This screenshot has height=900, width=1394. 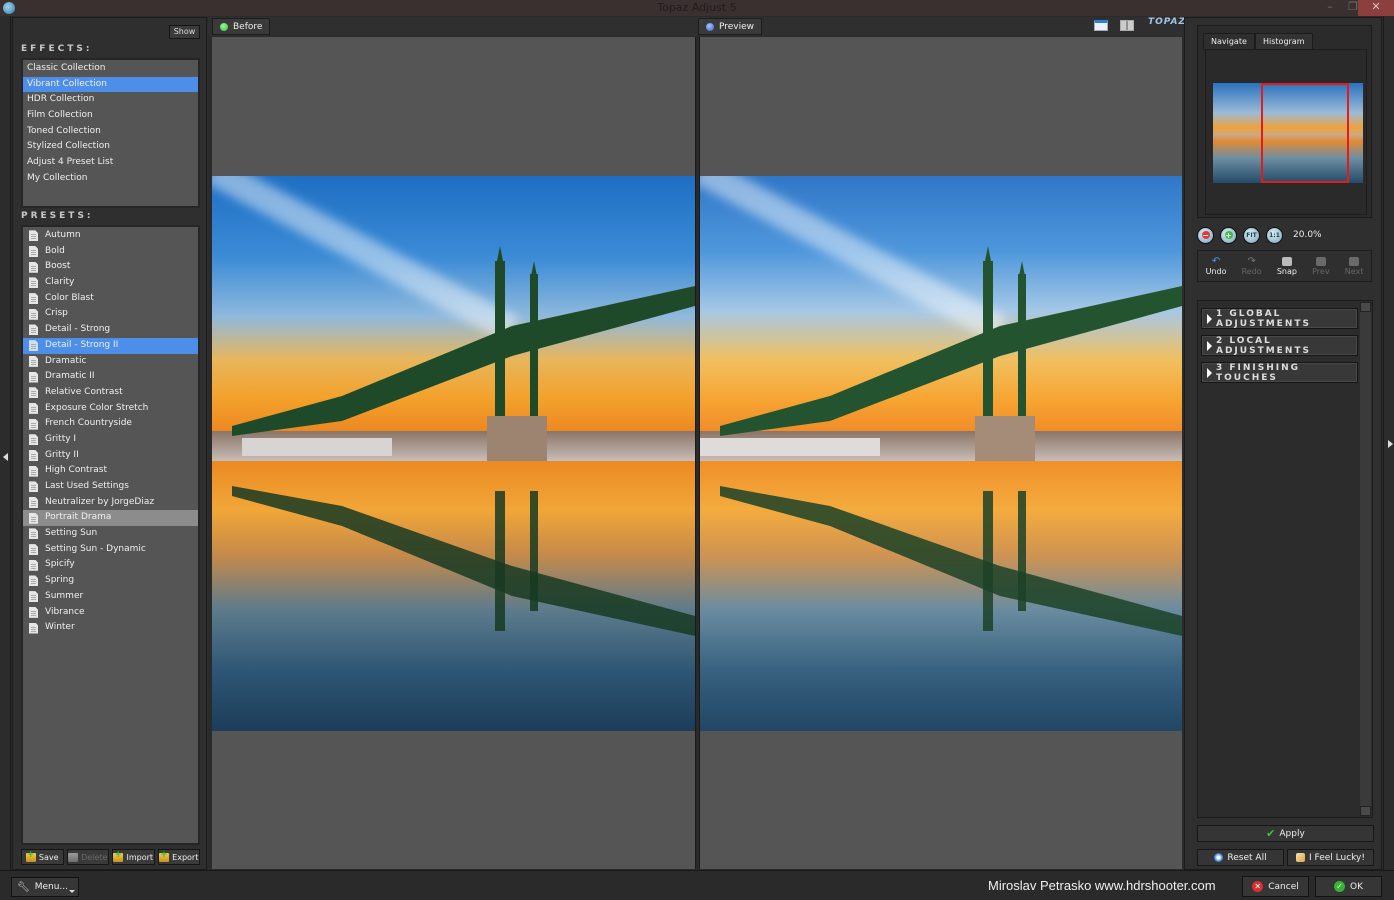 I want to click on preset-label: Summer, so click(x=64, y=595).